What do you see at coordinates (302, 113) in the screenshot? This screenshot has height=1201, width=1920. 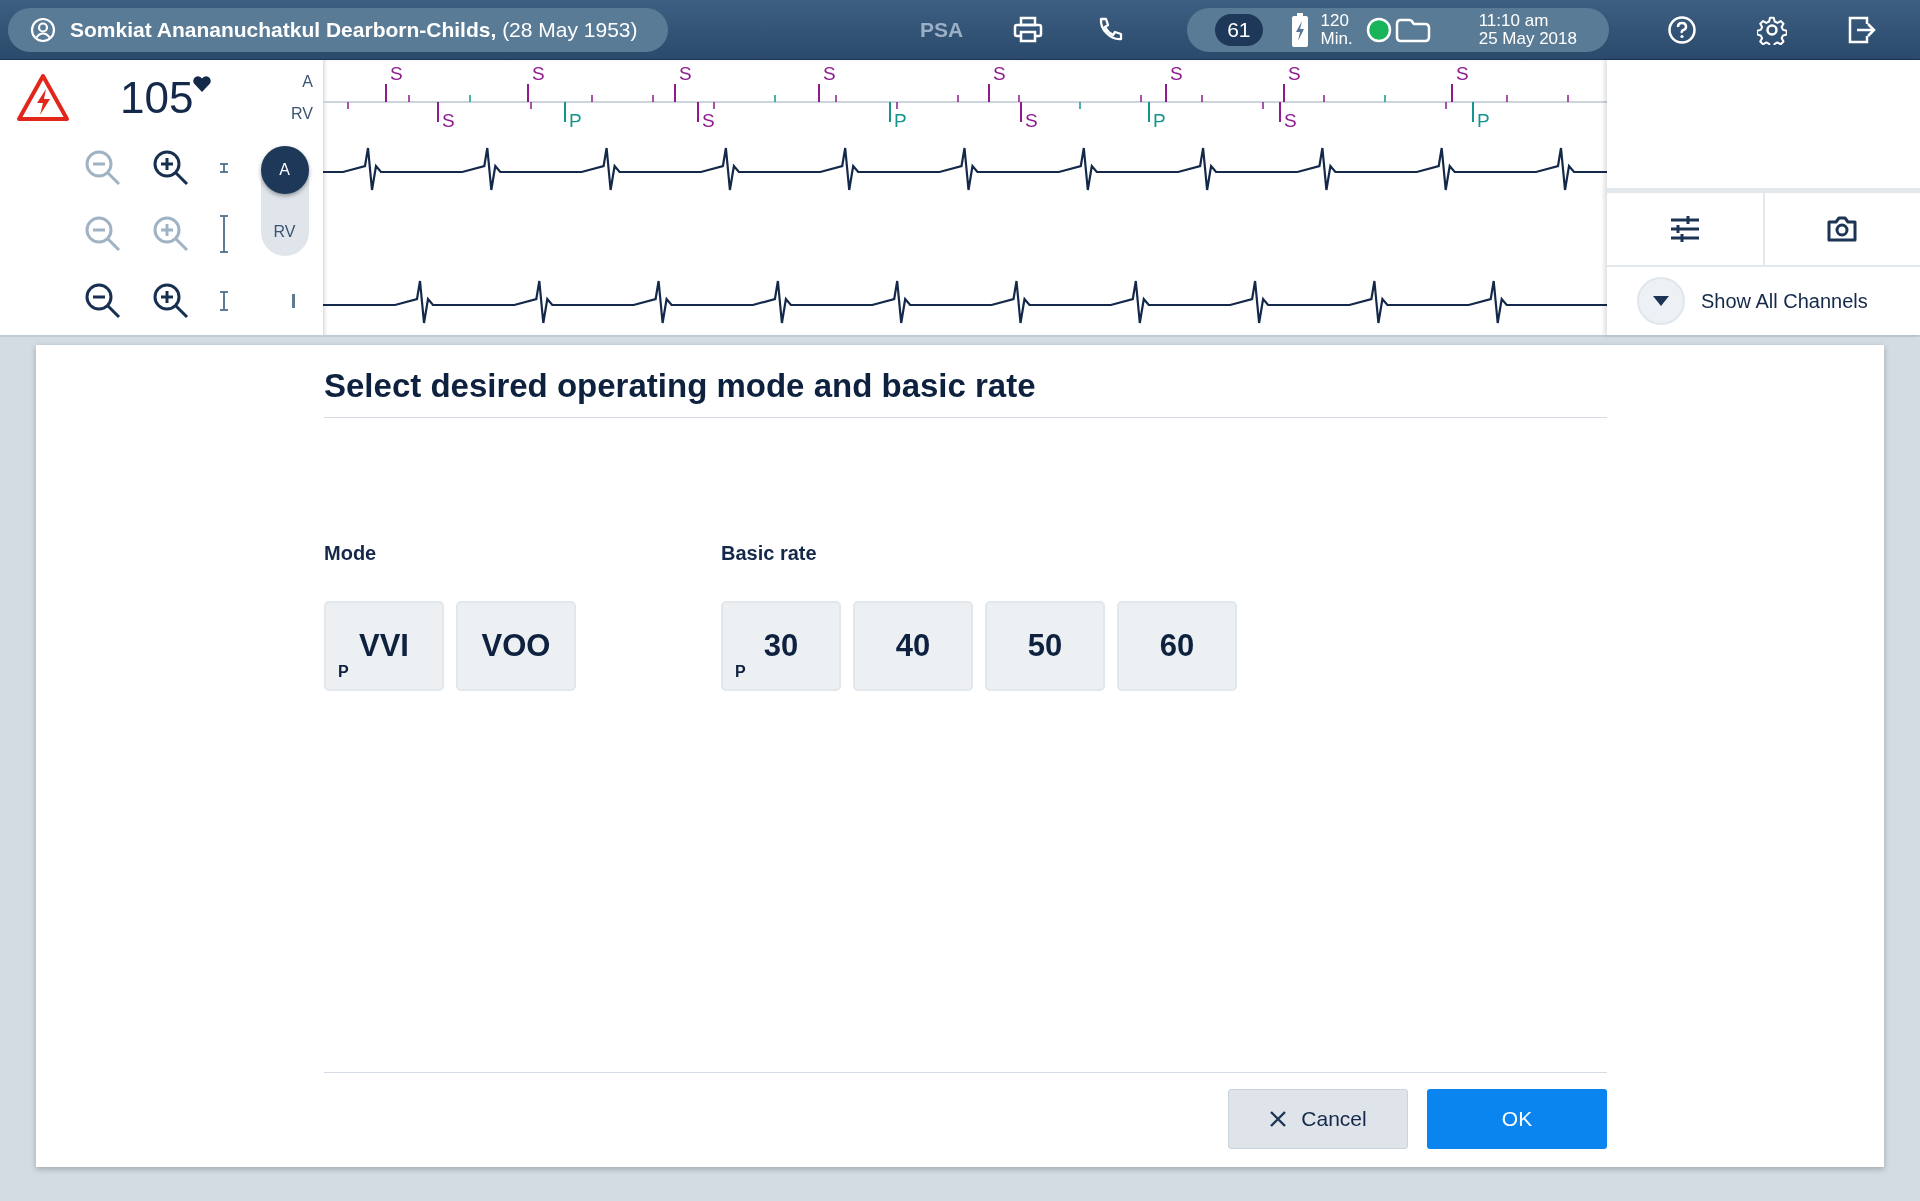 I see `channel-label: RV` at bounding box center [302, 113].